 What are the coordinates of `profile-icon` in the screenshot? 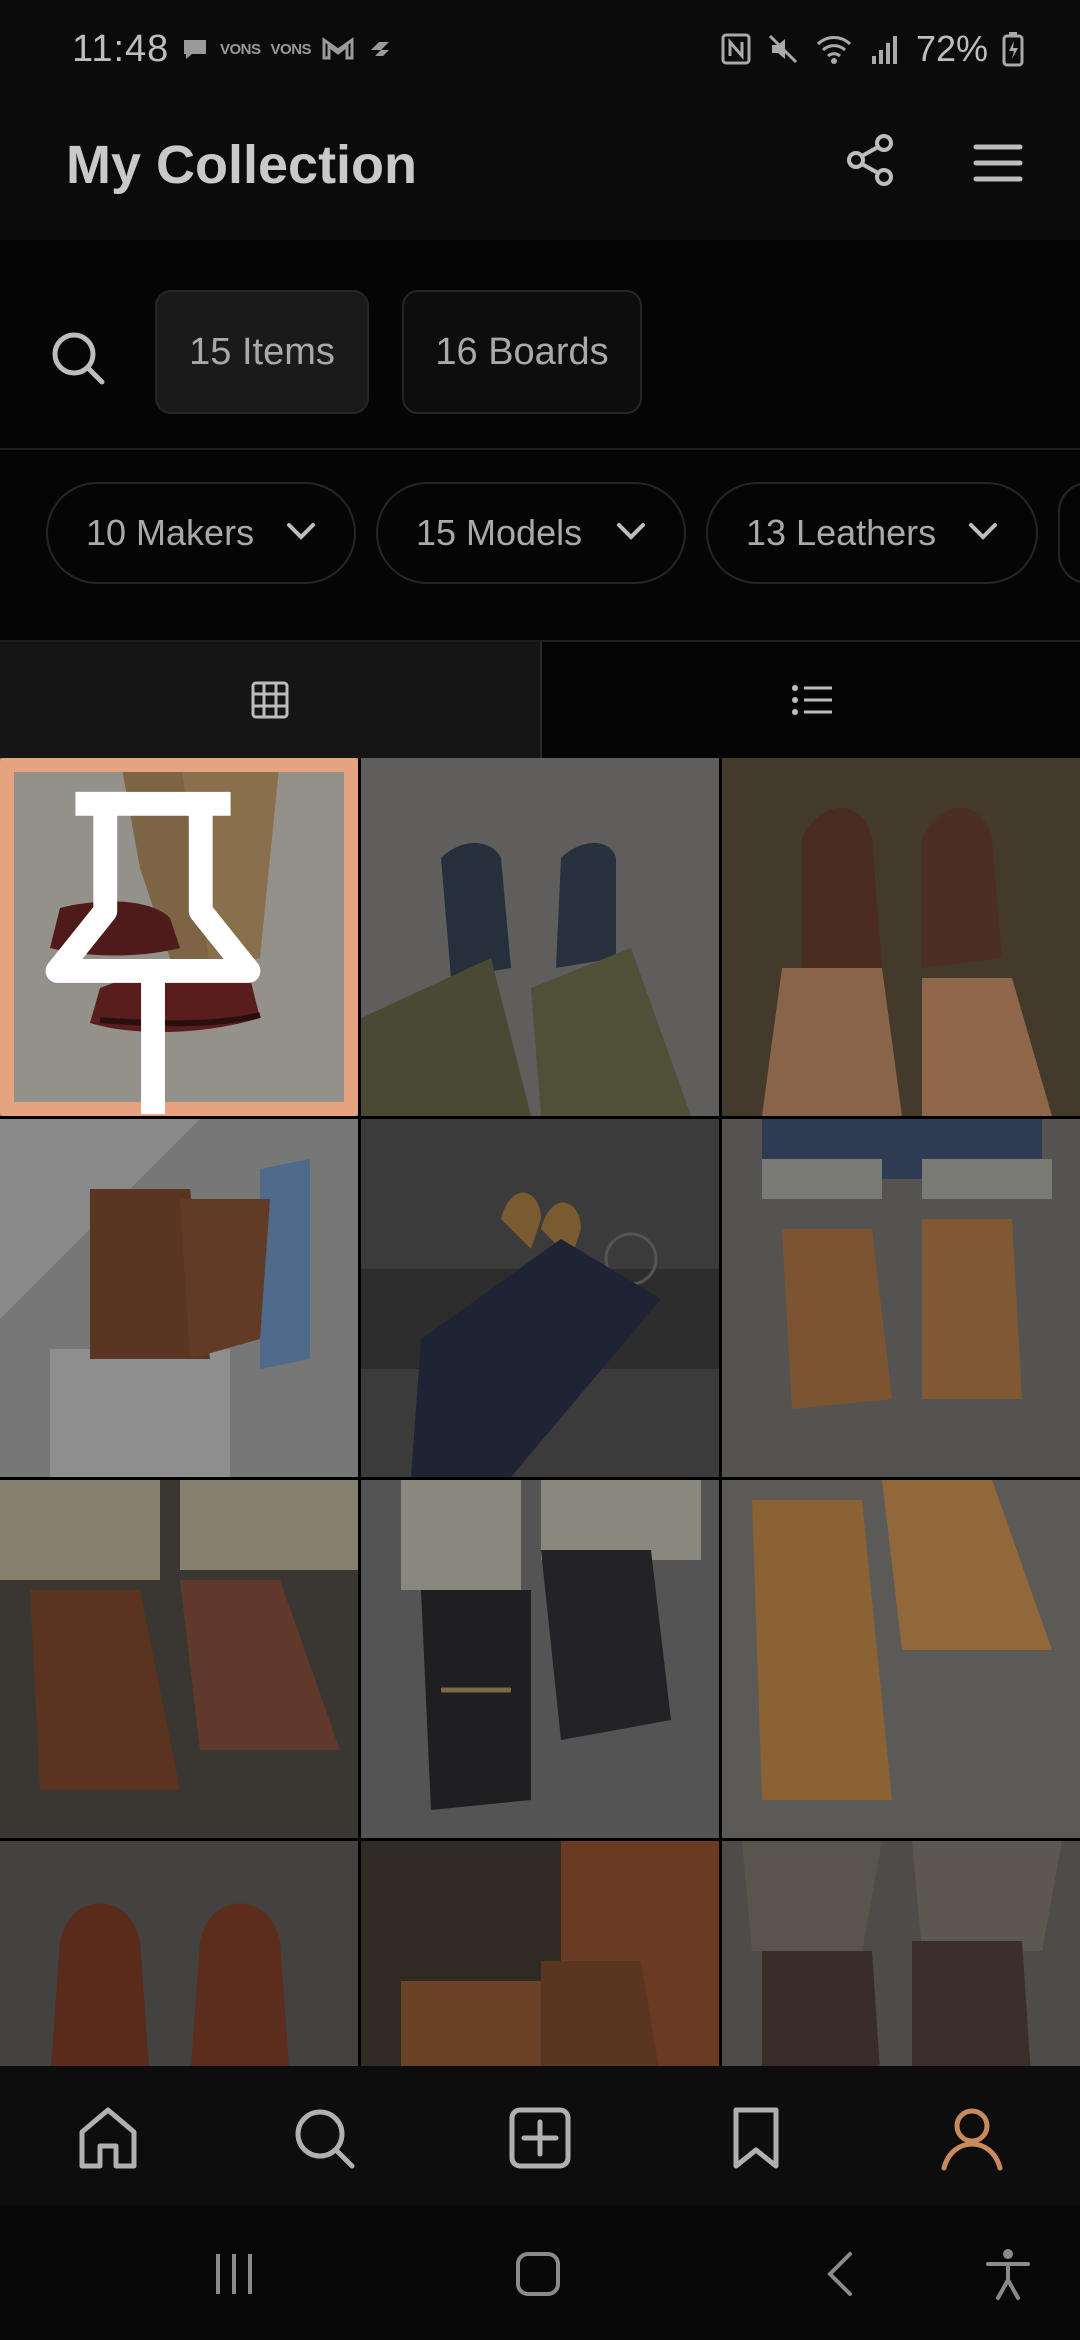 It's located at (972, 2139).